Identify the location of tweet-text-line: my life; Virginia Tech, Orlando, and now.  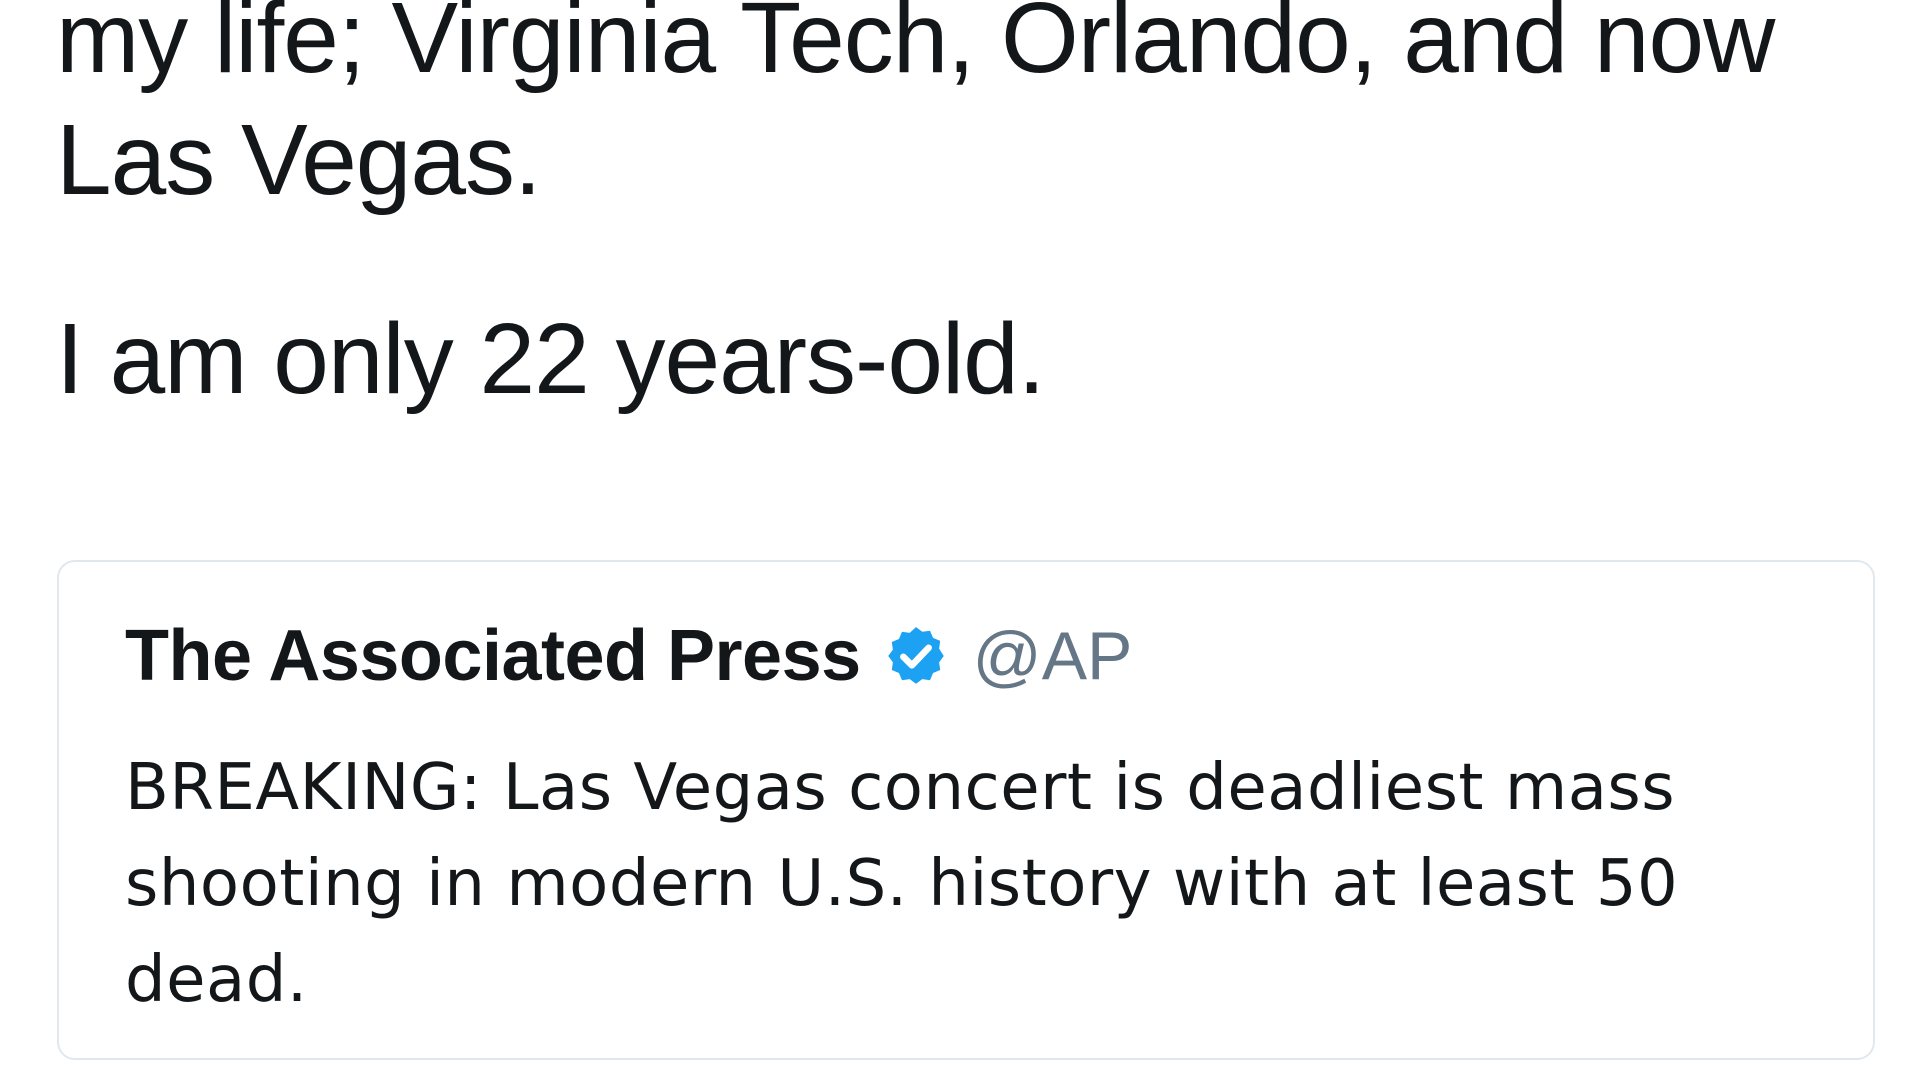
(915, 47).